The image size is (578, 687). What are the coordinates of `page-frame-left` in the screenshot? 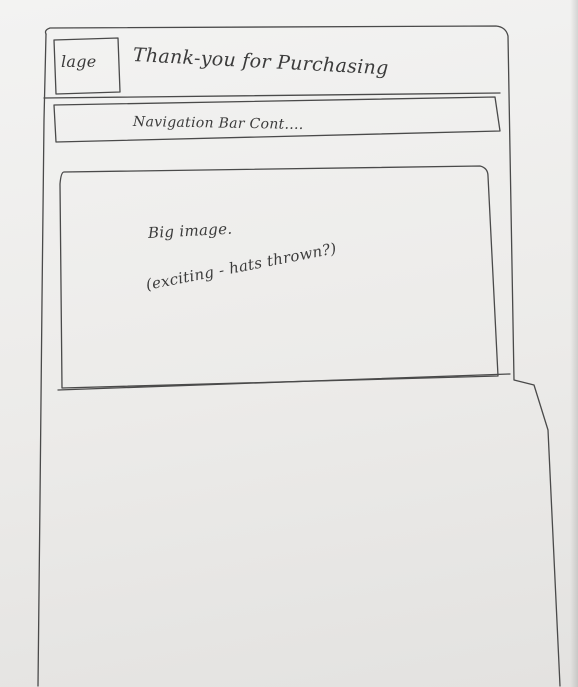 It's located at (42, 360).